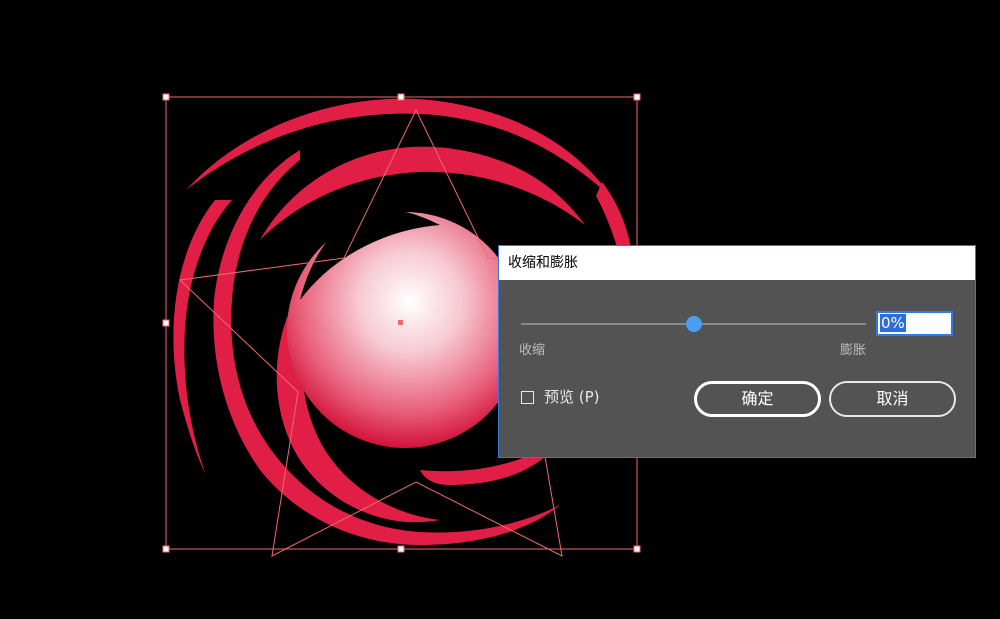 The width and height of the screenshot is (1000, 619). Describe the element at coordinates (853, 350) in the screenshot. I see `bloat-label: 膨胀` at that location.